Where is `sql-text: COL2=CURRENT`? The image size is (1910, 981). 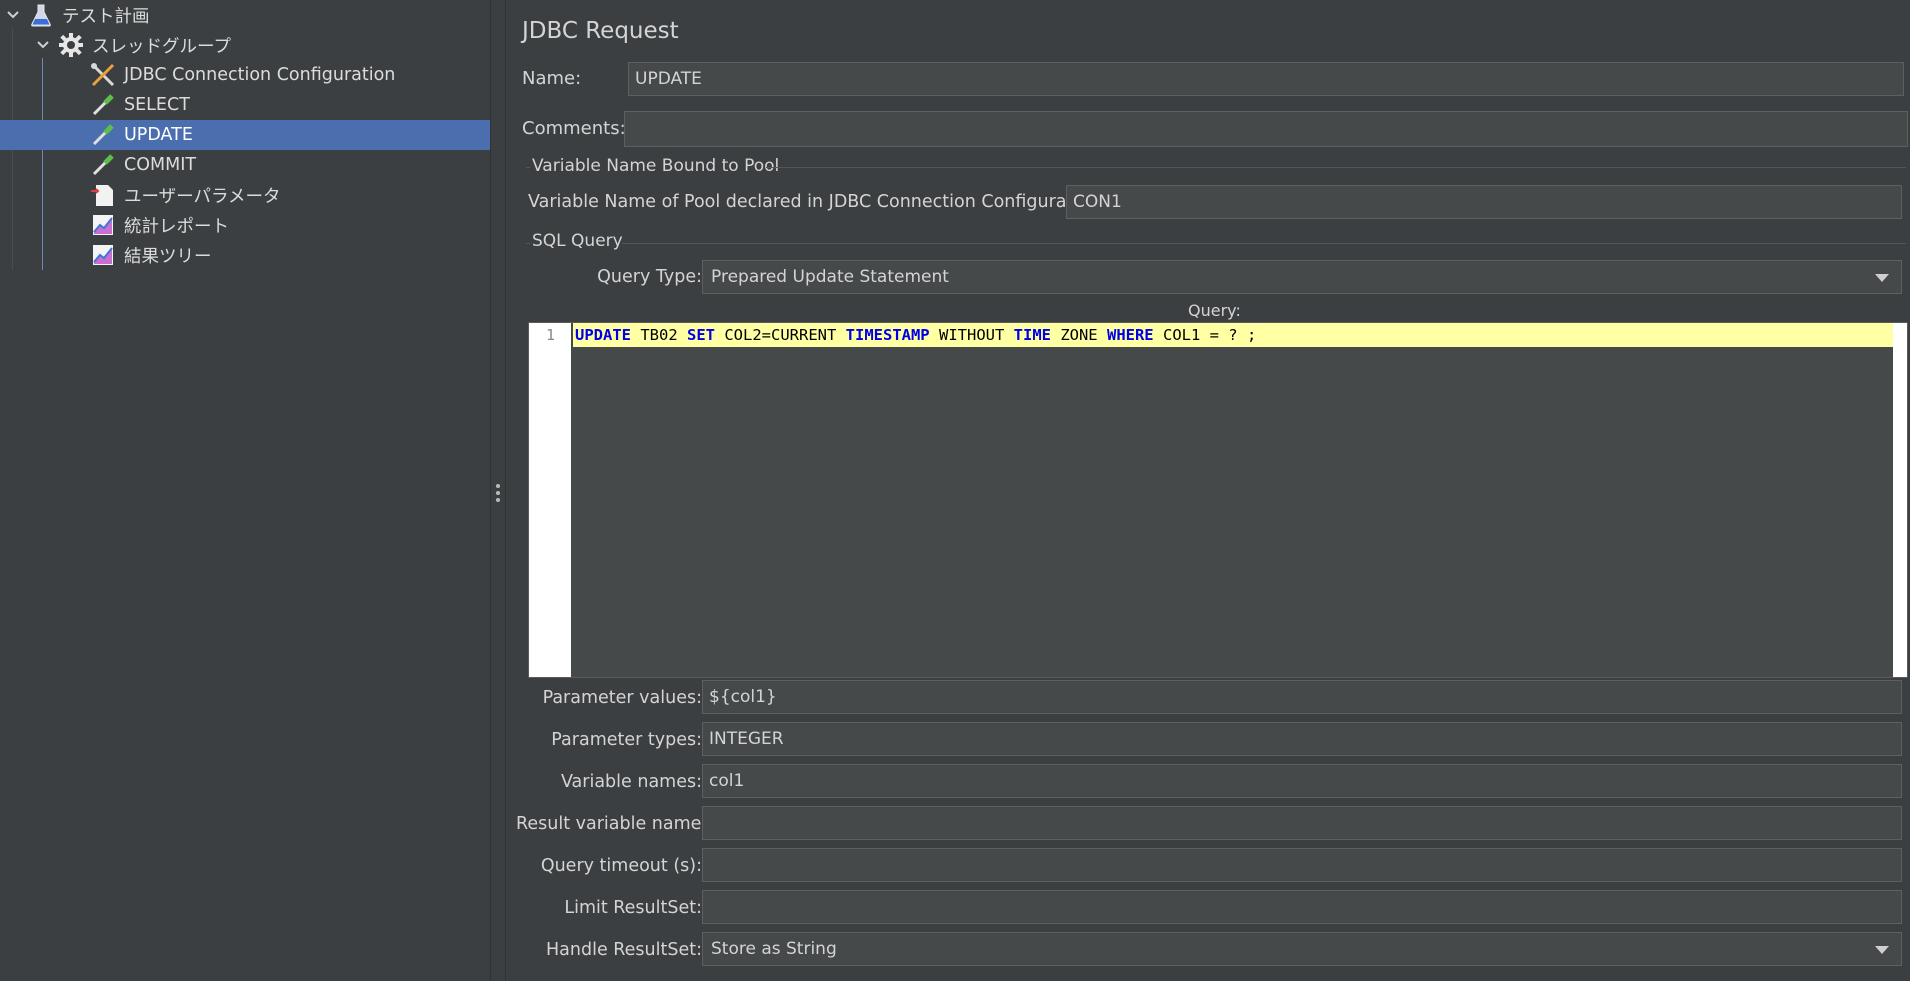 sql-text: COL2=CURRENT is located at coordinates (780, 335).